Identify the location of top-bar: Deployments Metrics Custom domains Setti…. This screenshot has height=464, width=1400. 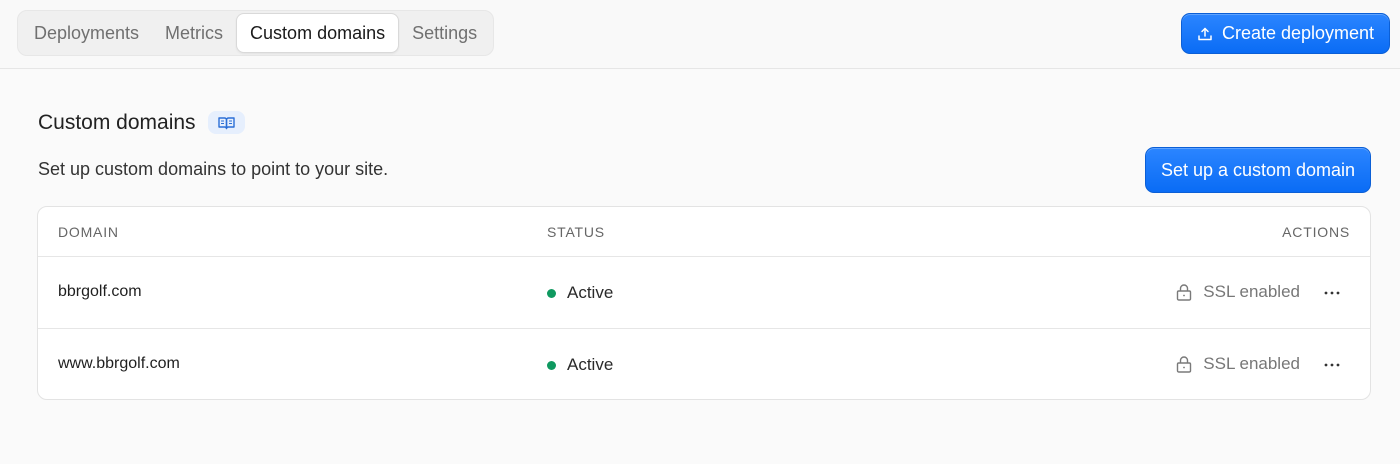
(700, 34).